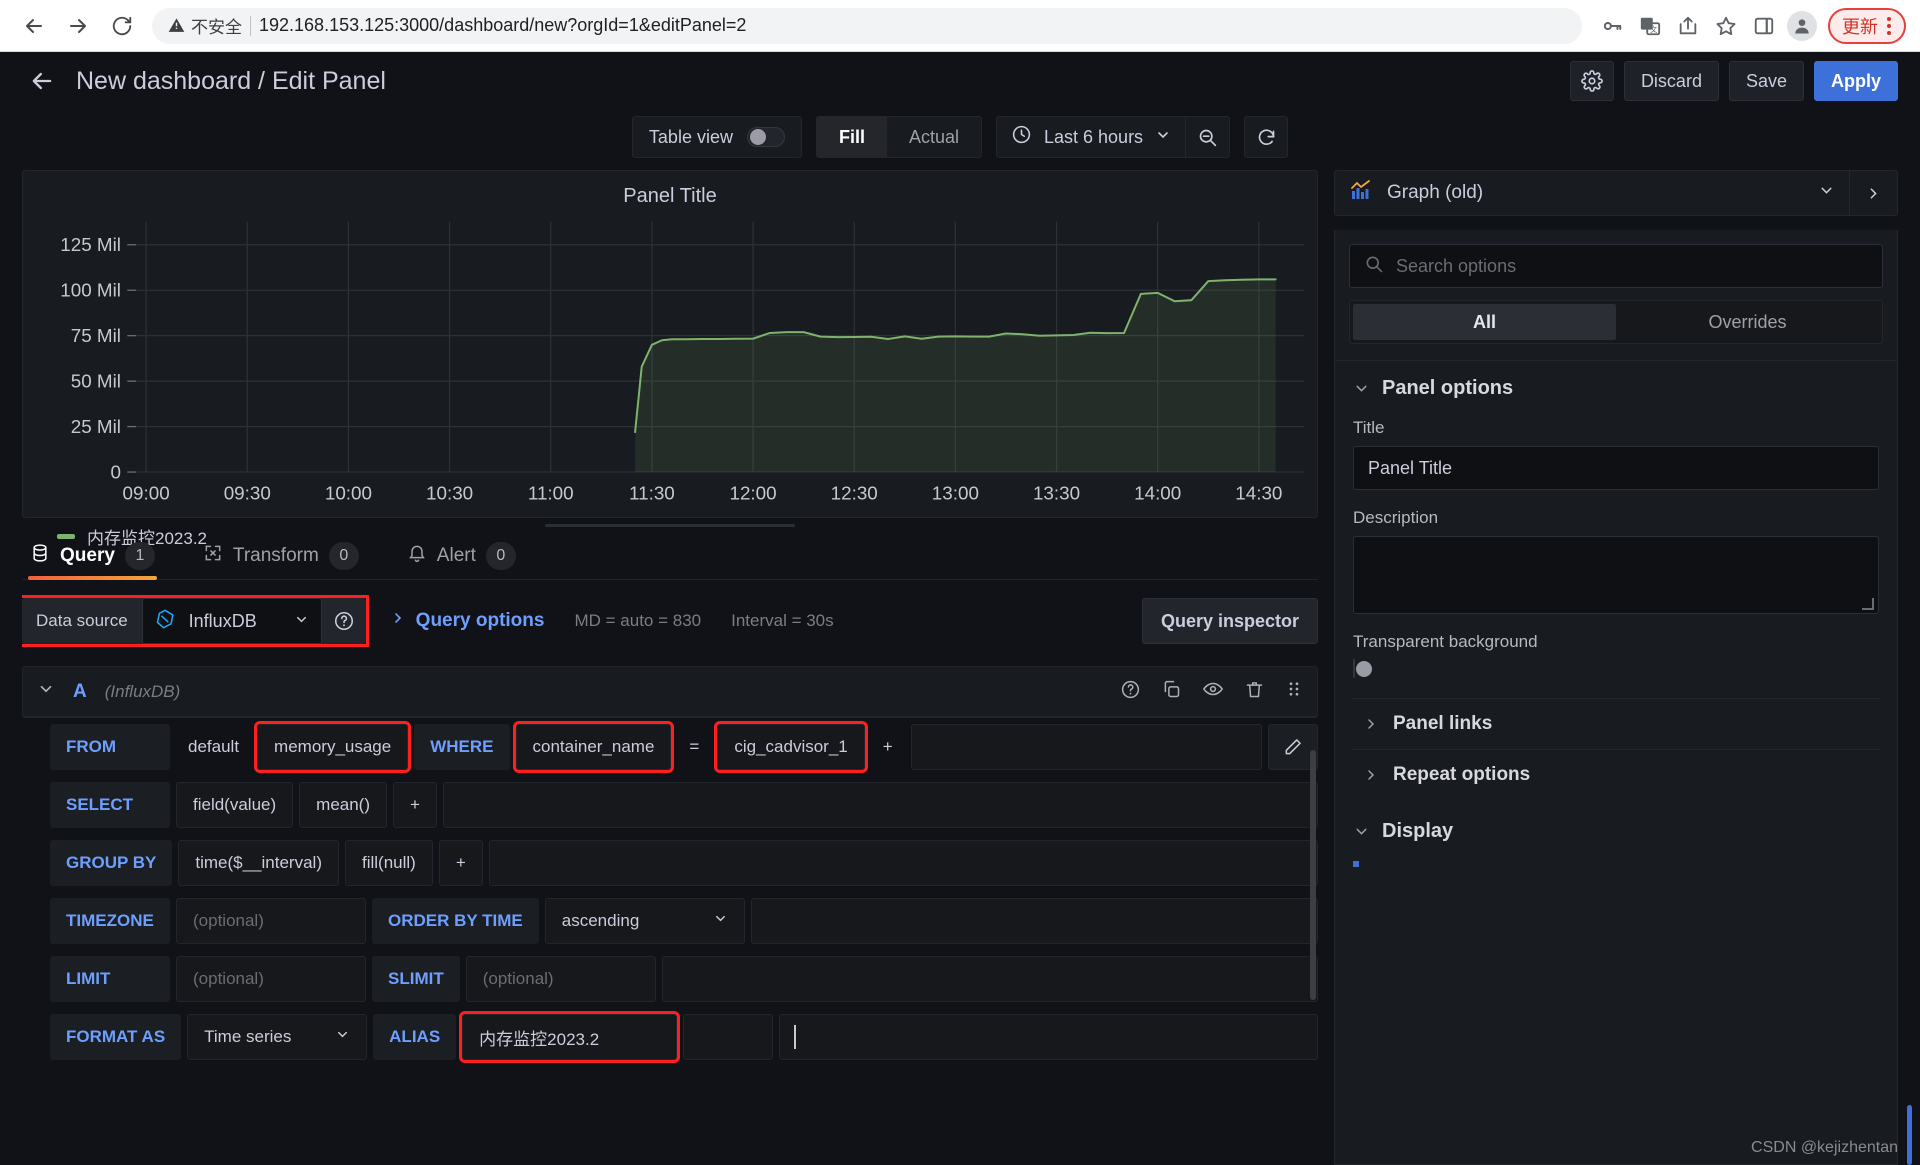 The width and height of the screenshot is (1920, 1165). What do you see at coordinates (213, 556) in the screenshot?
I see `transform-icon` at bounding box center [213, 556].